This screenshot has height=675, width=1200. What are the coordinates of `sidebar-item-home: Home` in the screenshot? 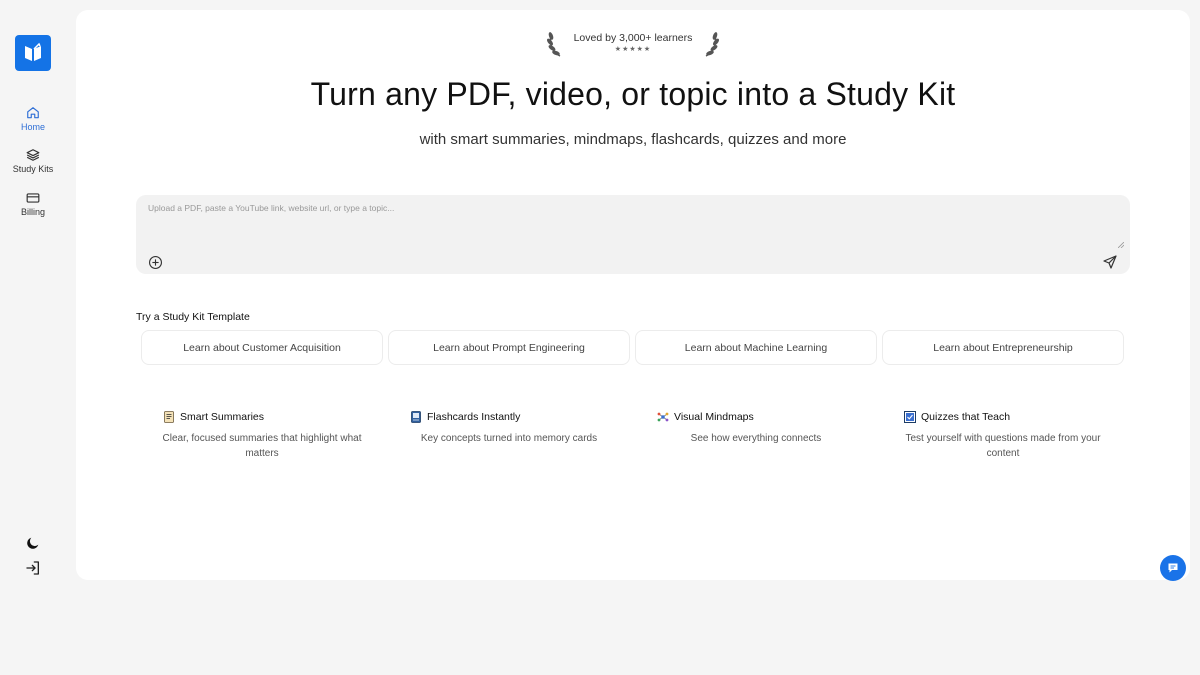 It's located at (33, 119).